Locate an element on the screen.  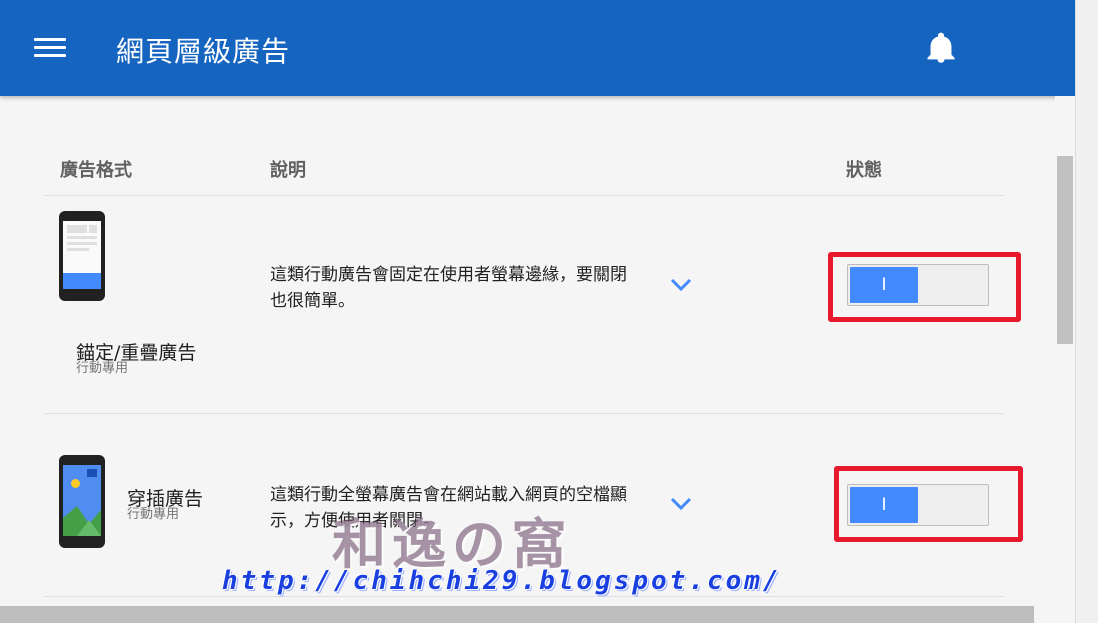
header-divider is located at coordinates (524, 195).